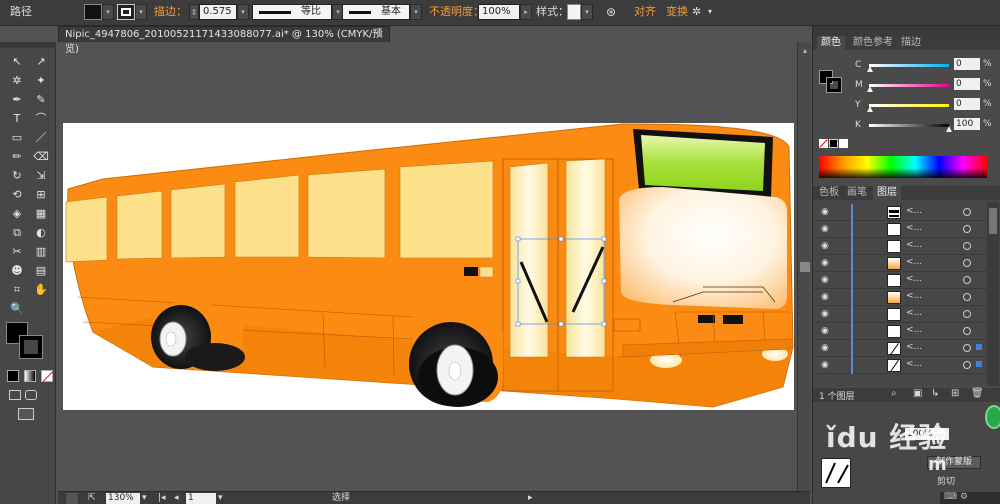 The width and height of the screenshot is (1000, 504). I want to click on artboard-tool-icon: ⌗, so click(17, 290).